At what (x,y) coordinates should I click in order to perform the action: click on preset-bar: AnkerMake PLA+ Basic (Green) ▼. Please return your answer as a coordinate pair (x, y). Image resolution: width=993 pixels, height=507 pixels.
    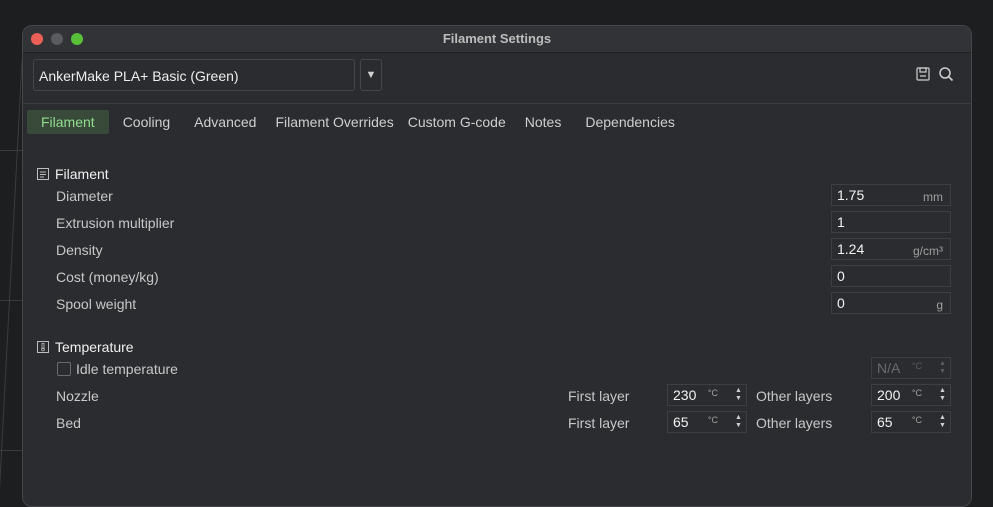
    Looking at the image, I should click on (497, 76).